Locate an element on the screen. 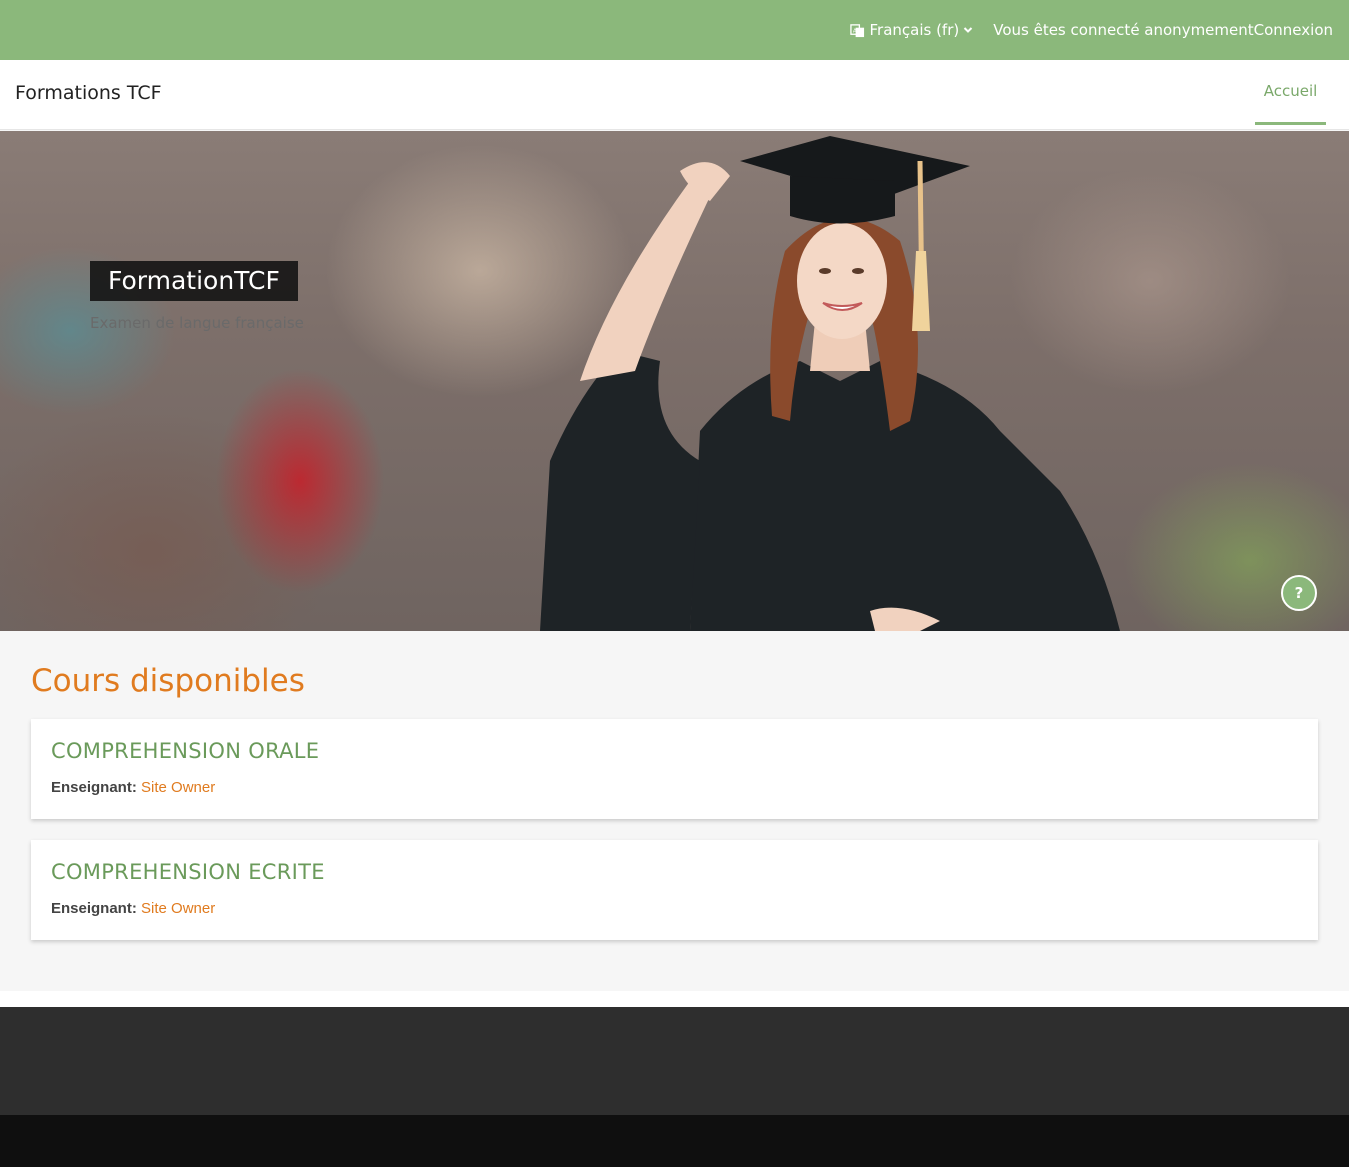  hero-subtitle: Examen de langue française is located at coordinates (197, 323).